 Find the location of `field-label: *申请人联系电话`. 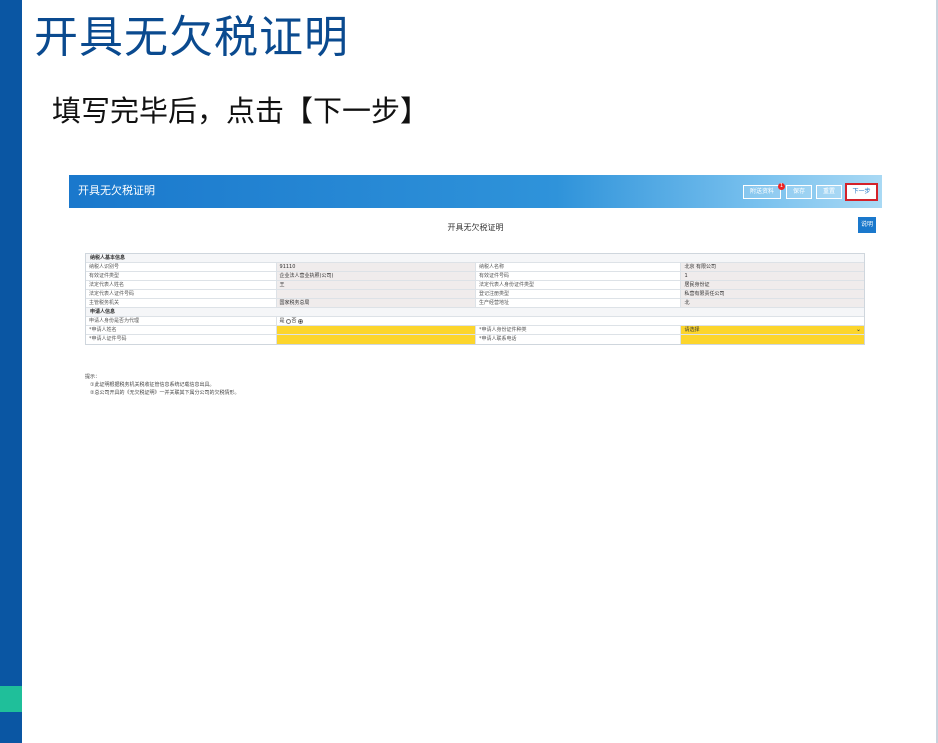

field-label: *申请人联系电话 is located at coordinates (578, 339).